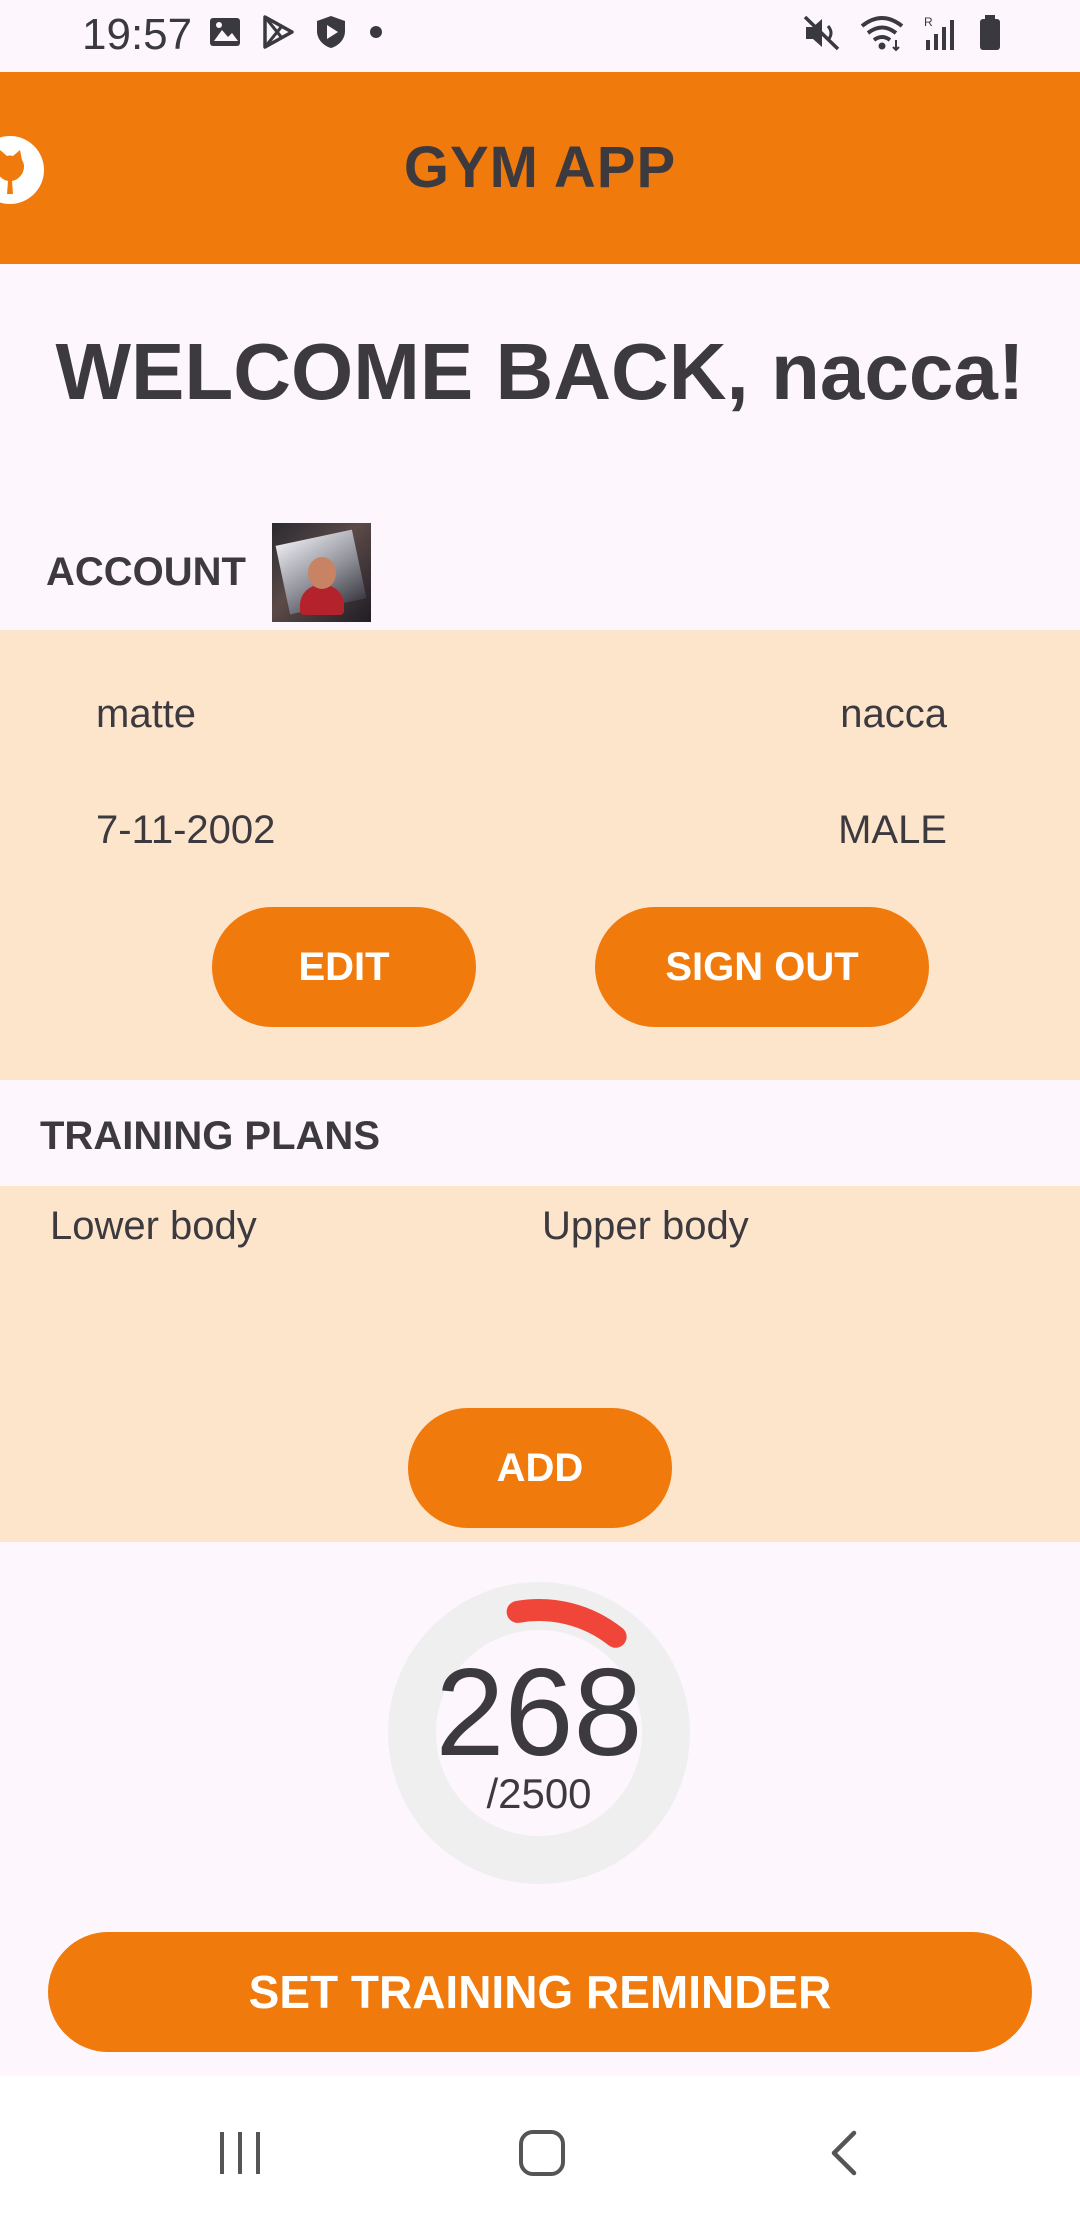 The image size is (1080, 2220). Describe the element at coordinates (146, 714) in the screenshot. I see `first-name: matte` at that location.